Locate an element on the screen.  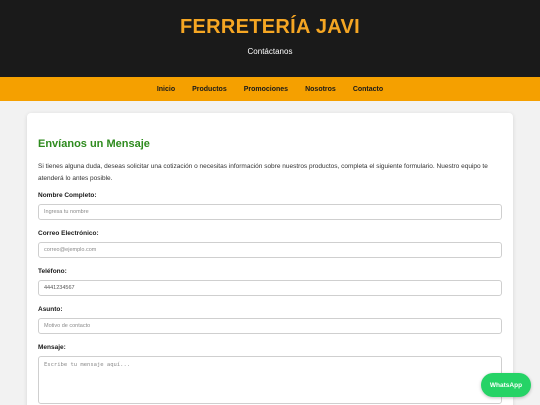
message-field is located at coordinates (270, 380).